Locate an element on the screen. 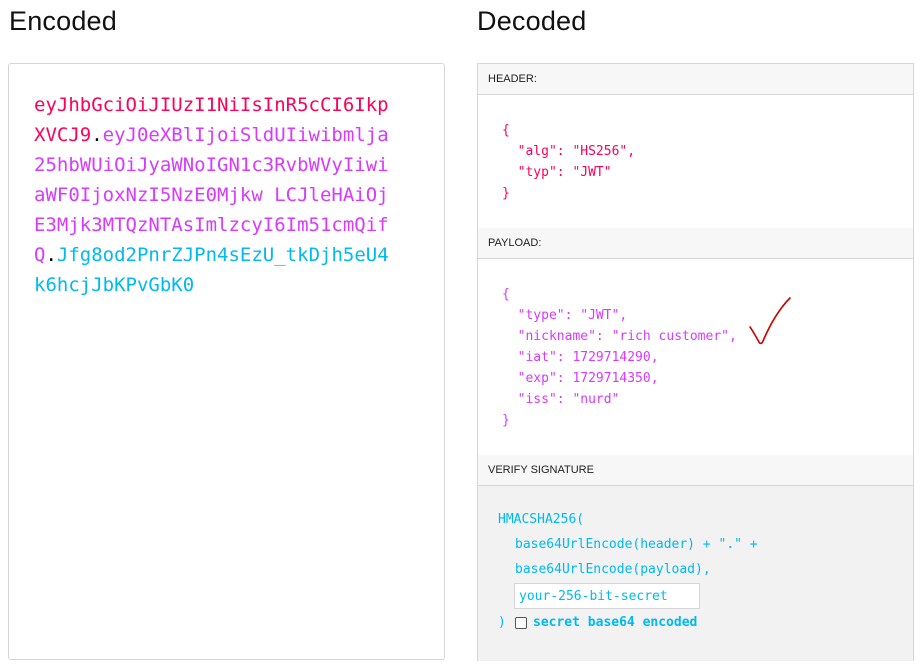  header-section-label: HEADER: is located at coordinates (695, 79).